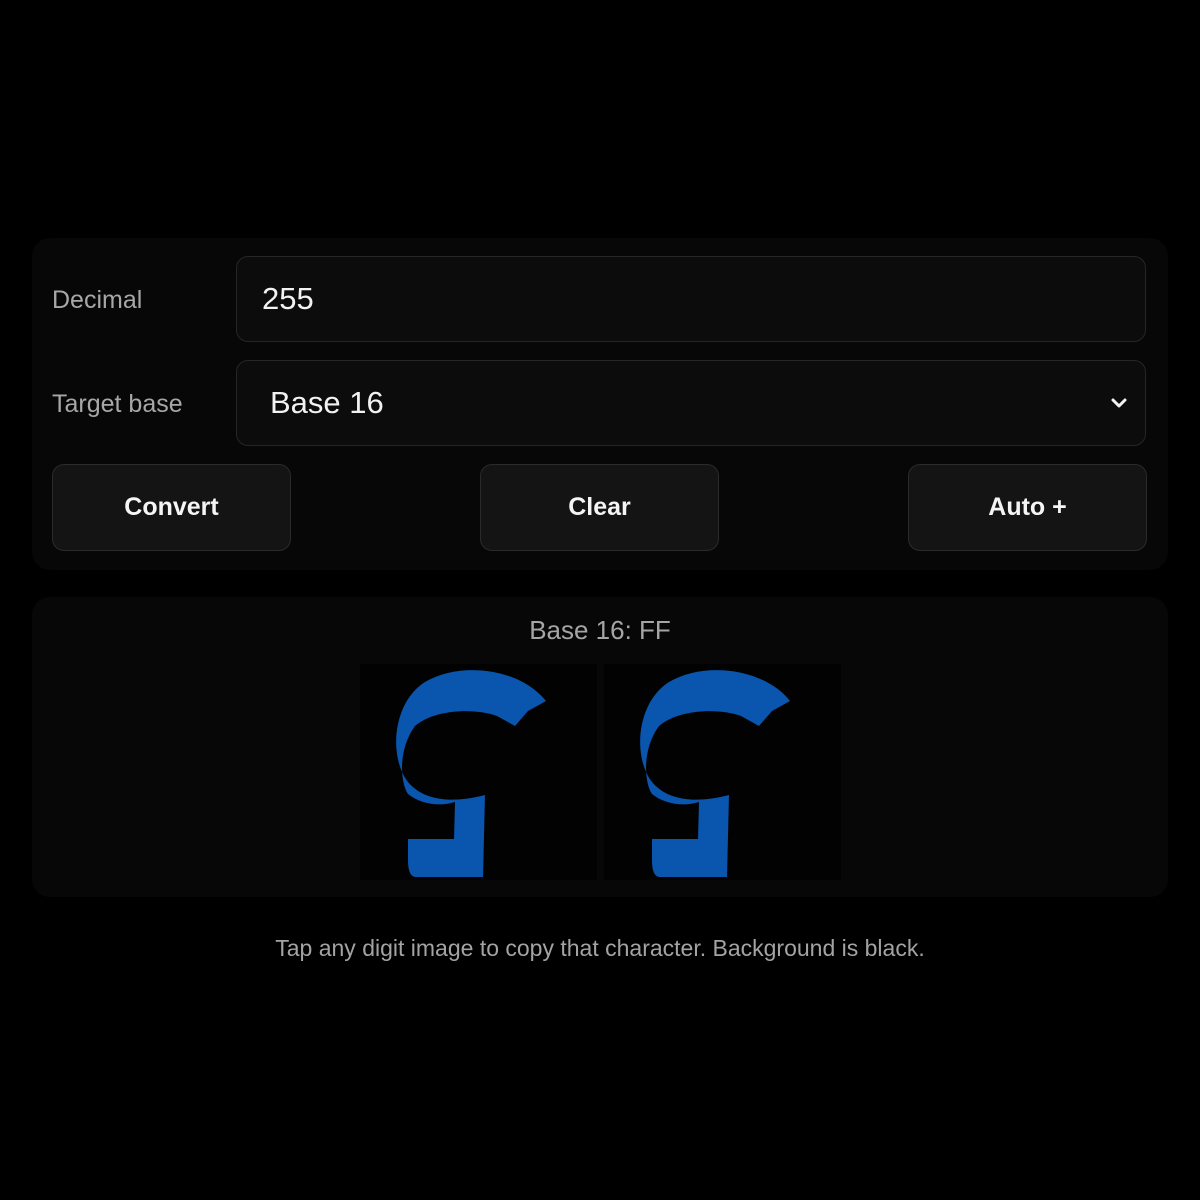 This screenshot has width=1200, height=1200. Describe the element at coordinates (327, 402) in the screenshot. I see `target-base-value: Base 16` at that location.